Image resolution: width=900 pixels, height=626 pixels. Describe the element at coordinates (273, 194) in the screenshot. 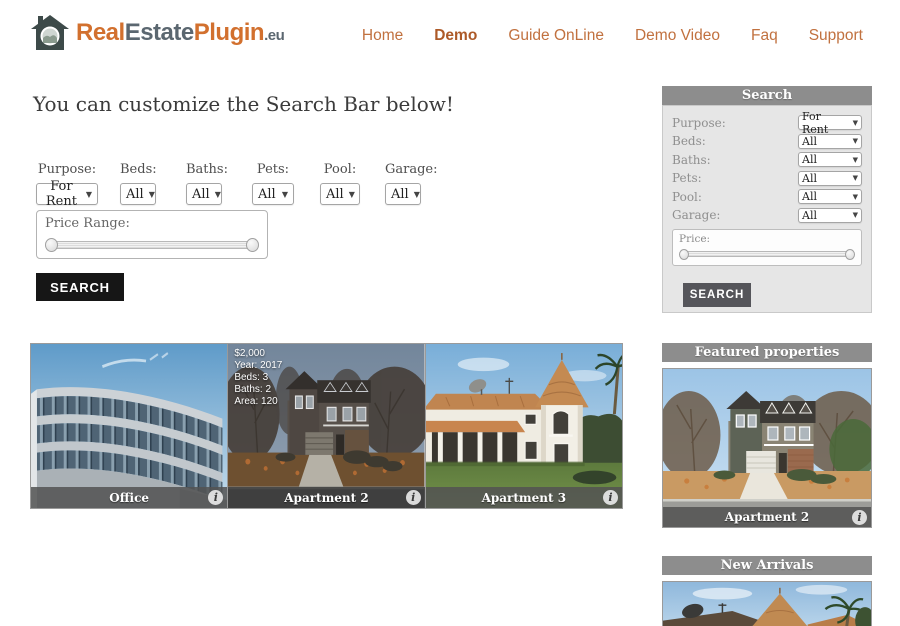

I see `pets-select: All ▼` at that location.